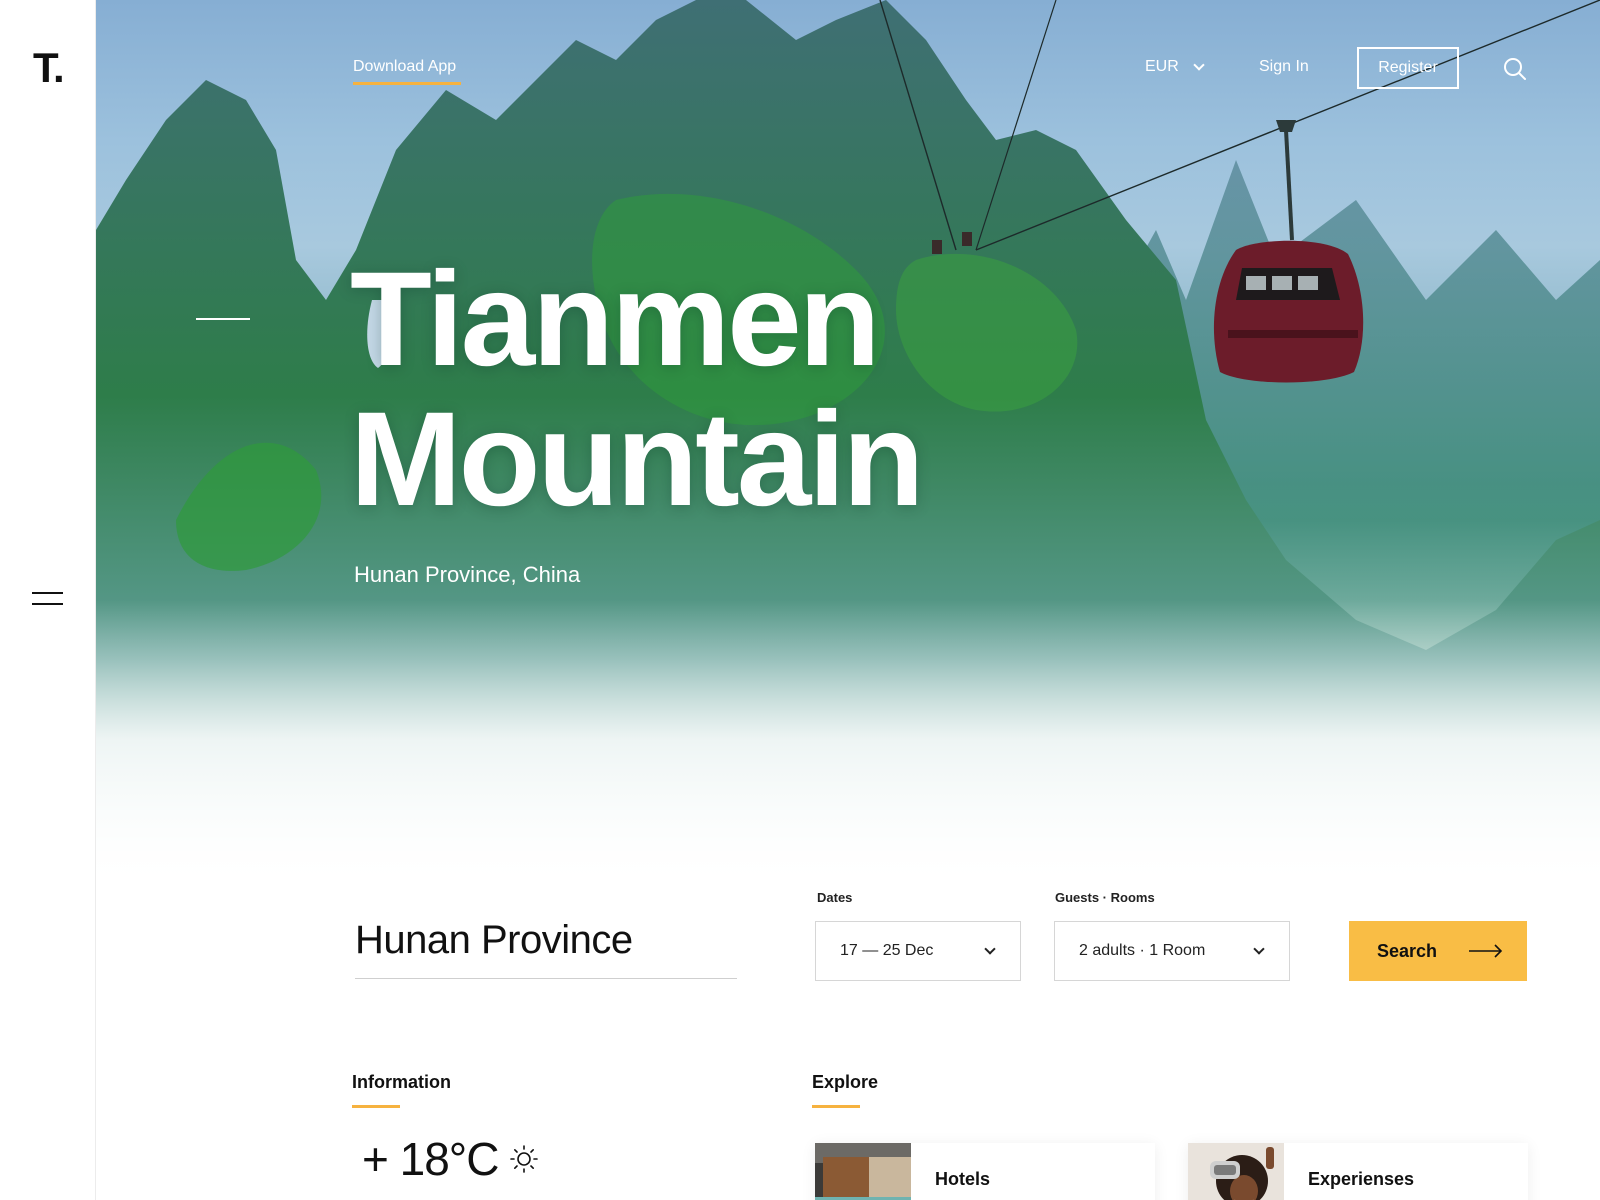 This screenshot has width=1600, height=1200. I want to click on sun-icon, so click(524, 1159).